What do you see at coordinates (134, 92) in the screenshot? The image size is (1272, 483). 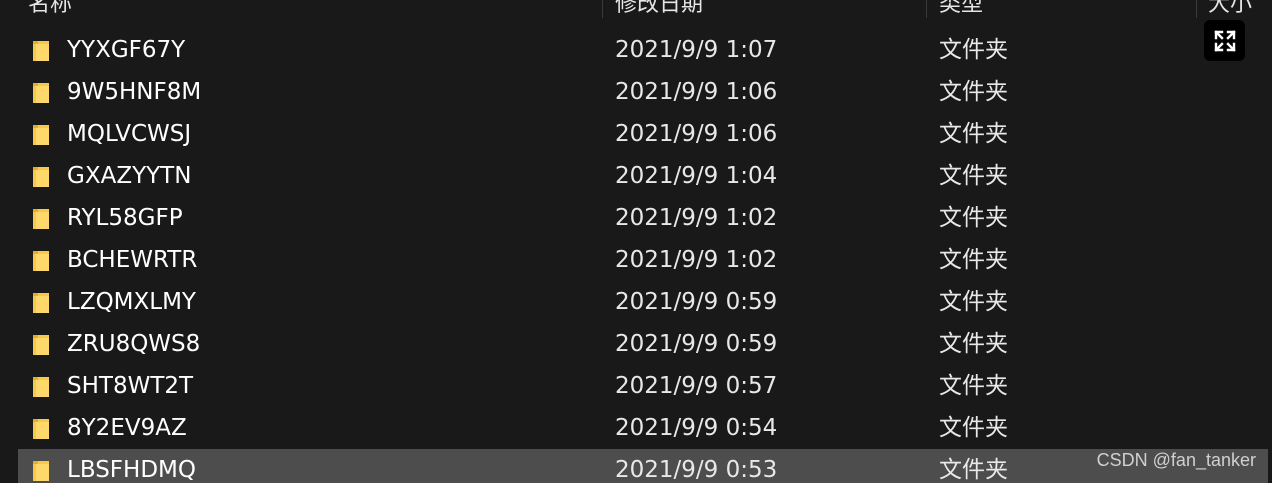 I see `file-name: 9W5HNF8M` at bounding box center [134, 92].